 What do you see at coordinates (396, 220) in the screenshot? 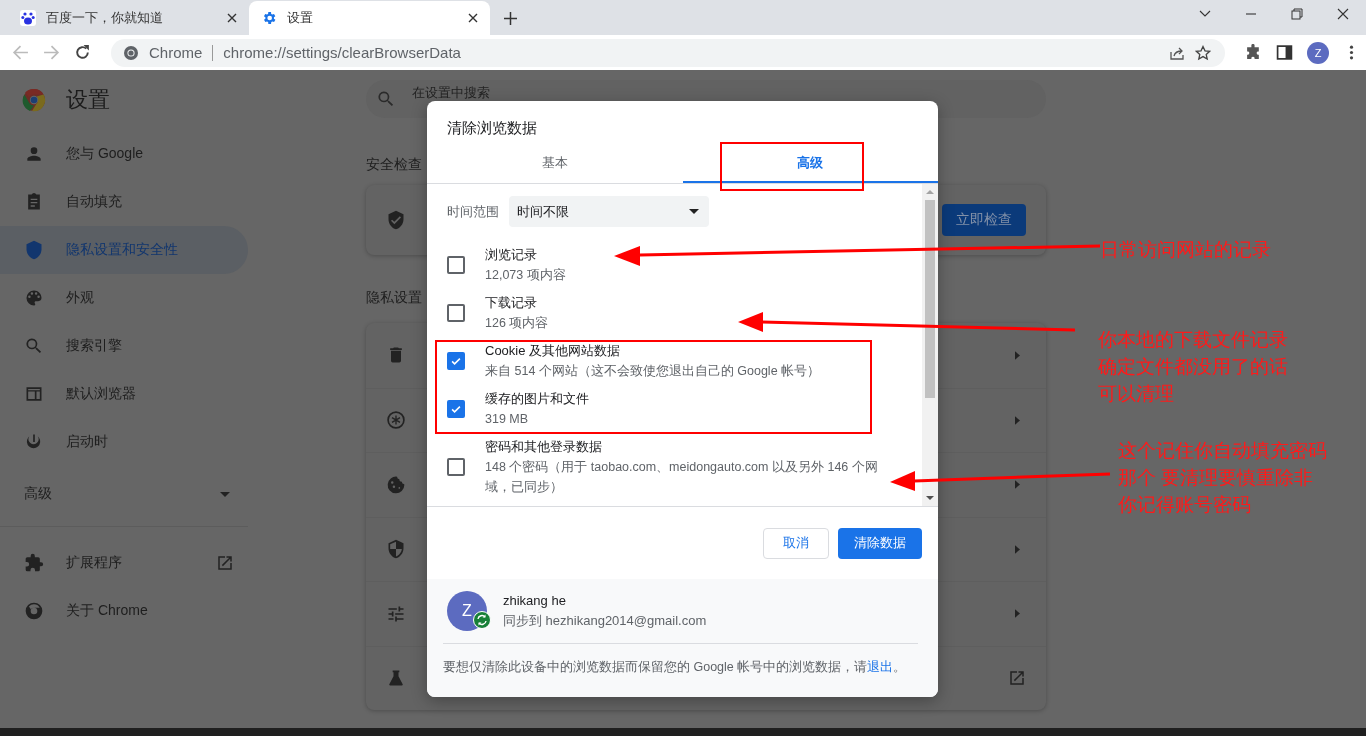
I see `shield-check-icon` at bounding box center [396, 220].